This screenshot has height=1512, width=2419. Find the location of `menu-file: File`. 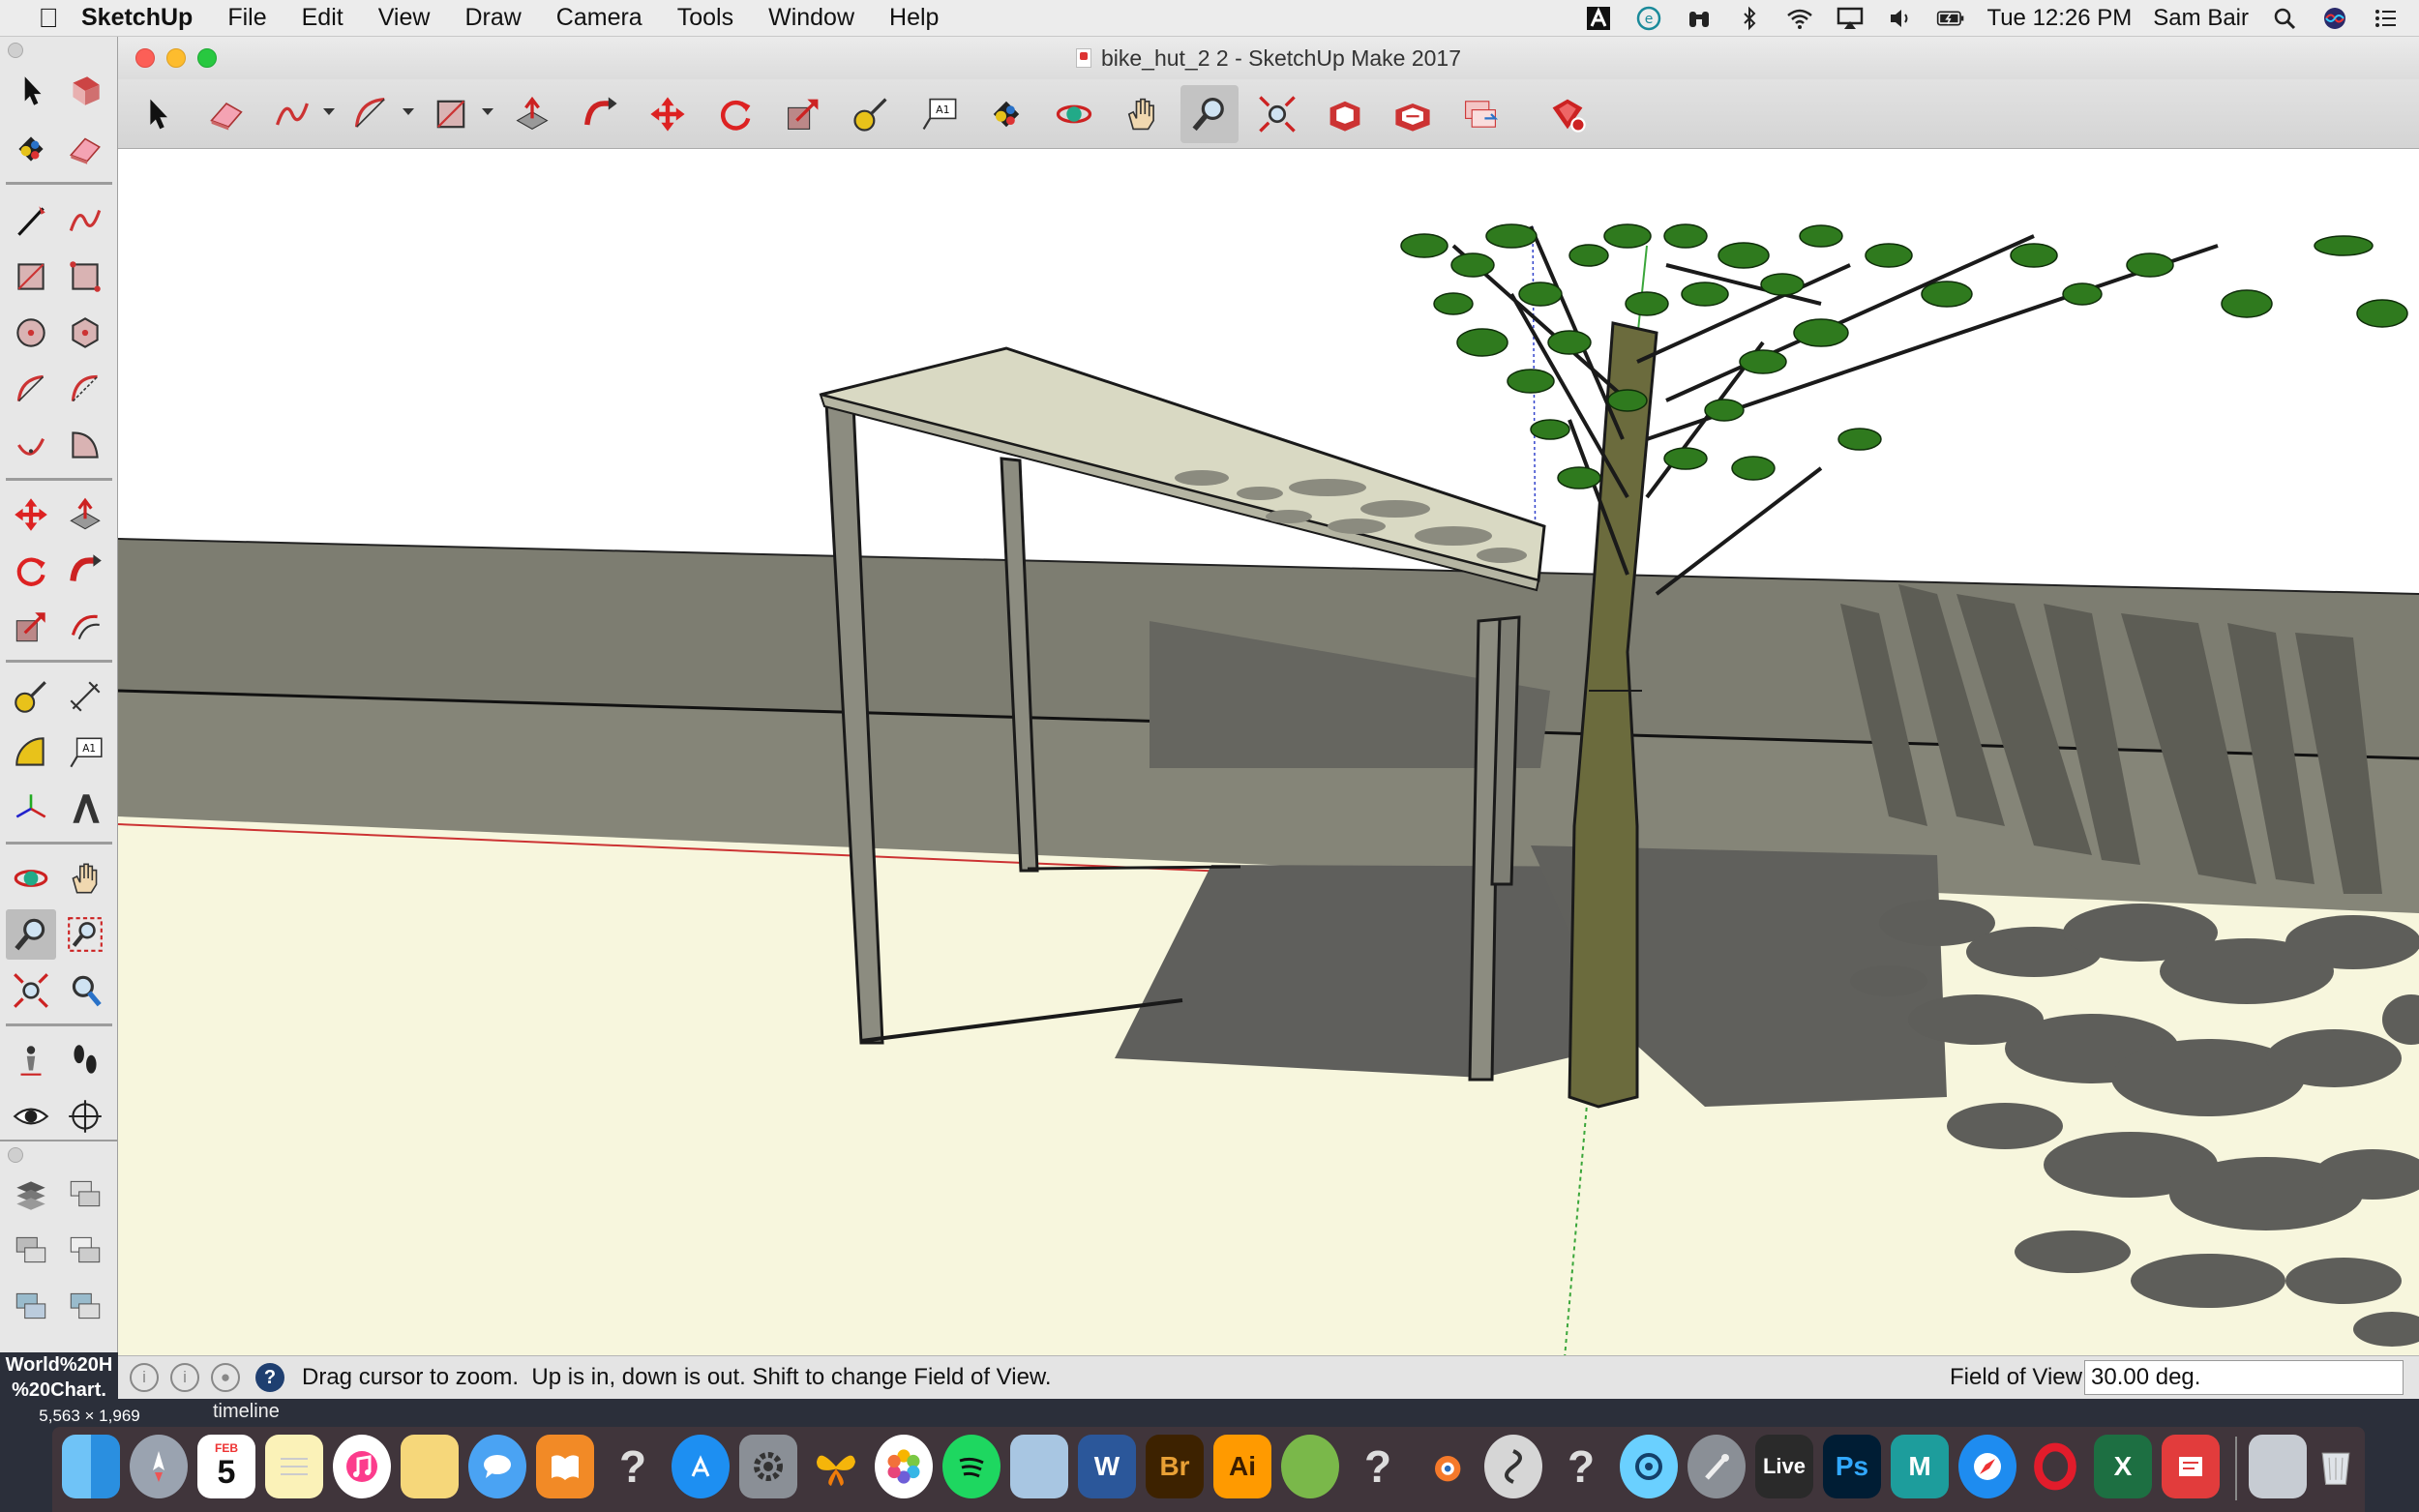

menu-file: File is located at coordinates (247, 18).